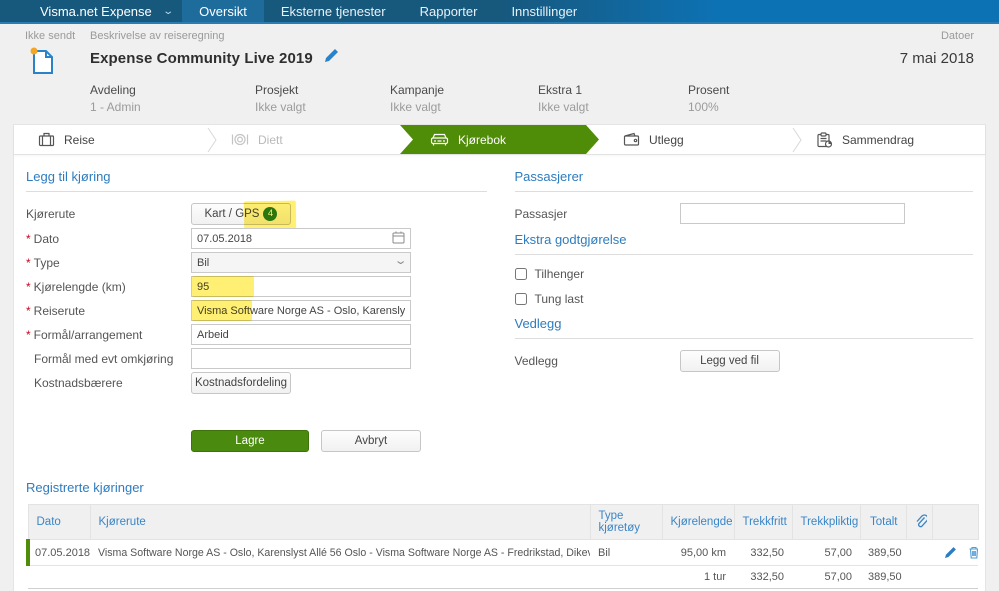 The width and height of the screenshot is (999, 591). Describe the element at coordinates (520, 274) in the screenshot. I see `tilhenger-checkbox` at that location.